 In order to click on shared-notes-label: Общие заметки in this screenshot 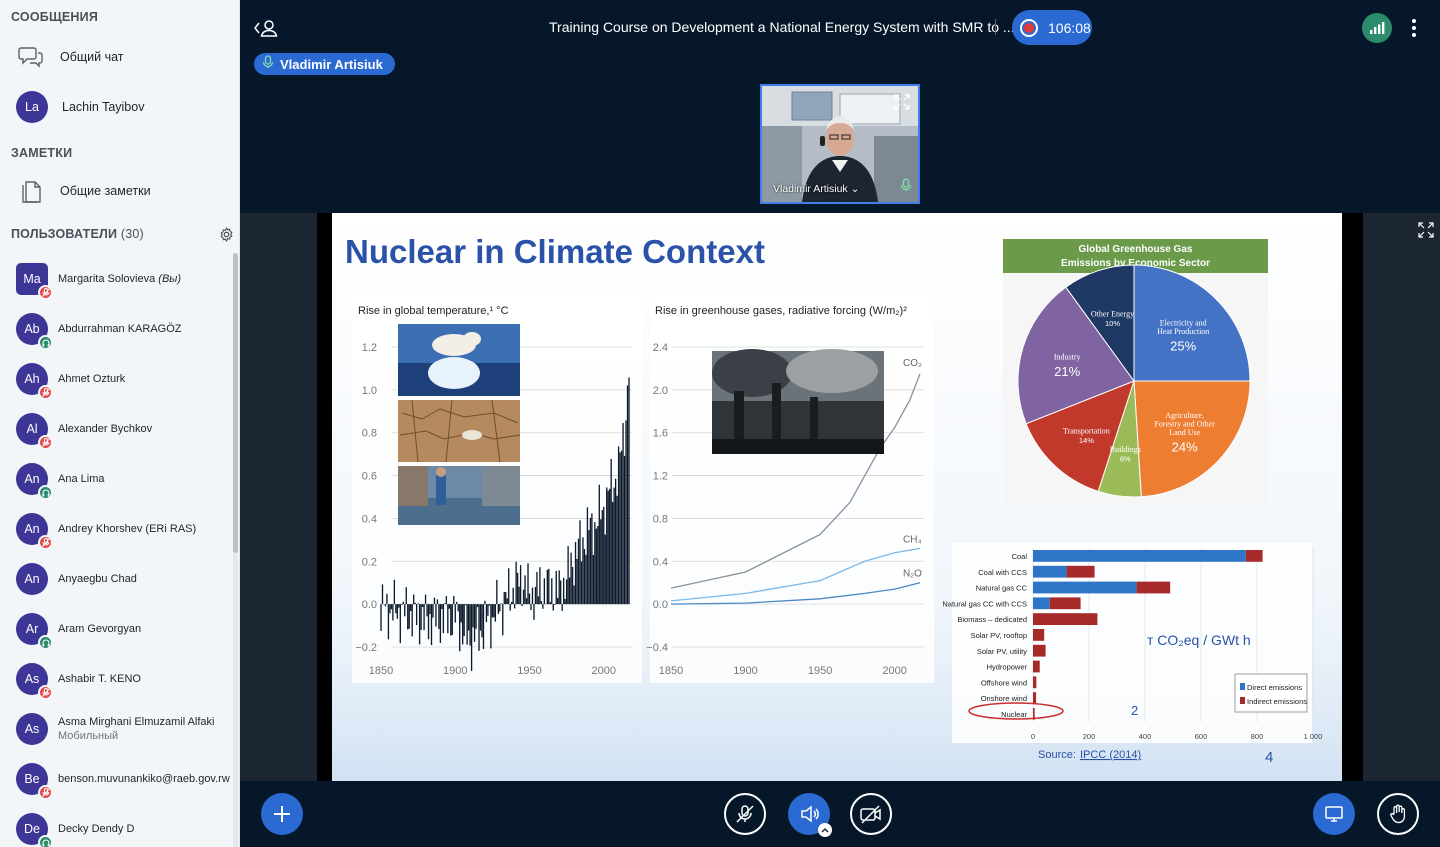, I will do `click(105, 191)`.